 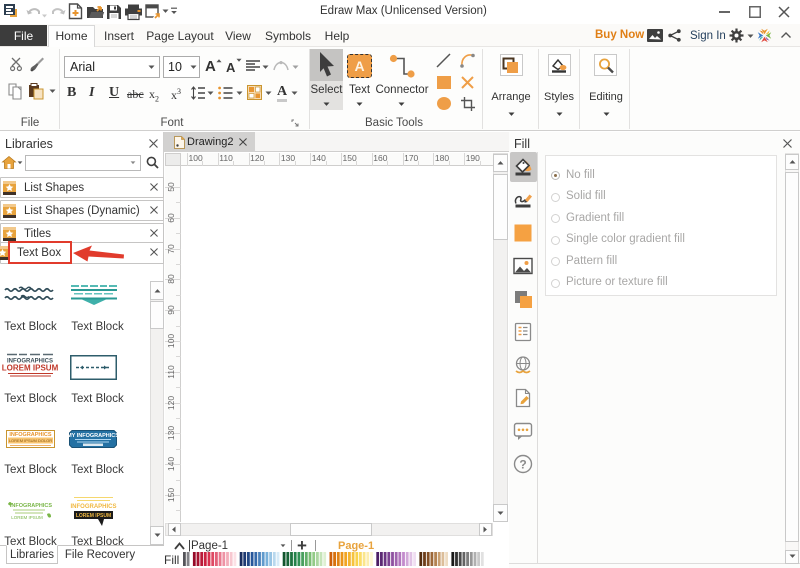 I want to click on svg-text: LOREM IPSUM DOLOR, so click(x=30, y=440).